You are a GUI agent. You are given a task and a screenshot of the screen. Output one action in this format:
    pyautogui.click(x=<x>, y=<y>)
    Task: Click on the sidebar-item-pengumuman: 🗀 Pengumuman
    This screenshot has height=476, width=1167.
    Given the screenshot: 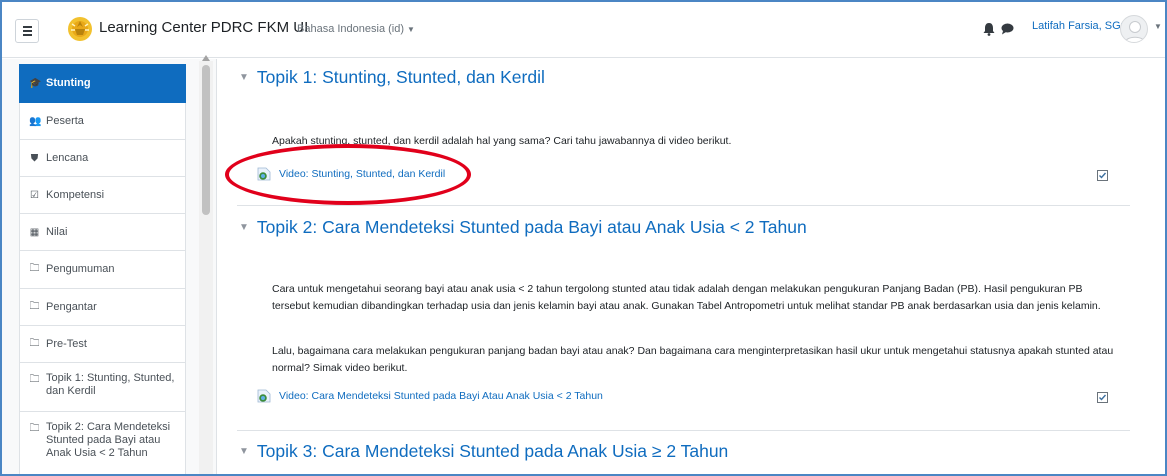 What is the action you would take?
    pyautogui.click(x=102, y=270)
    